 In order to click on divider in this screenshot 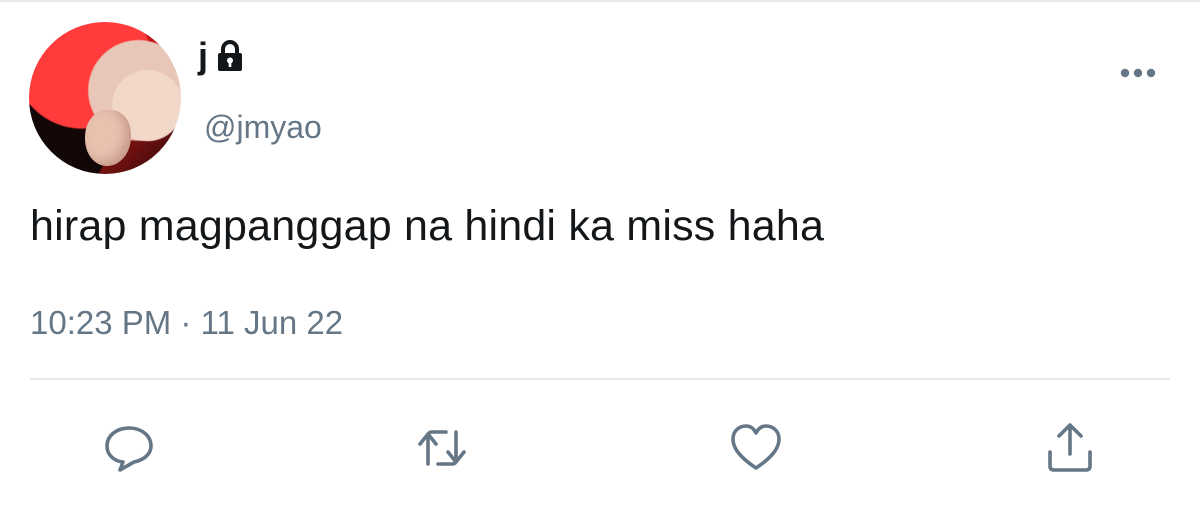, I will do `click(600, 379)`.